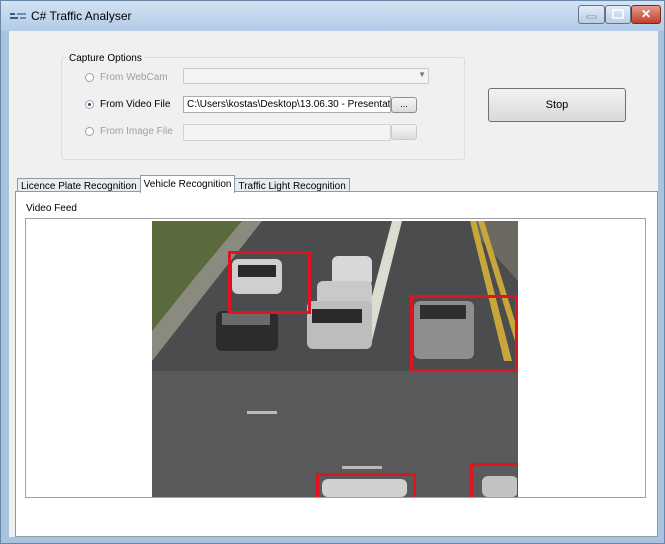  Describe the element at coordinates (134, 77) in the screenshot. I see `radio-webcam-label: From WebCam` at that location.